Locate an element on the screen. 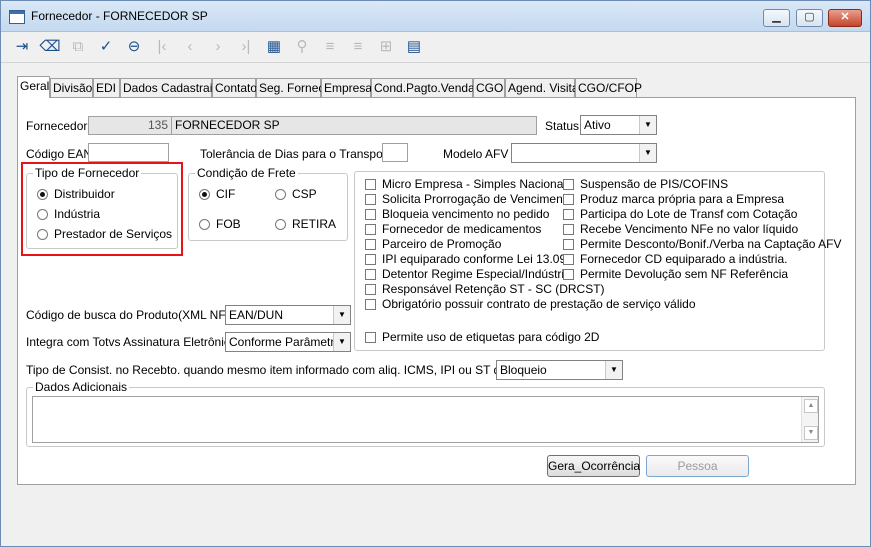 The width and height of the screenshot is (871, 547). minimize-icon: ▁ is located at coordinates (776, 17).